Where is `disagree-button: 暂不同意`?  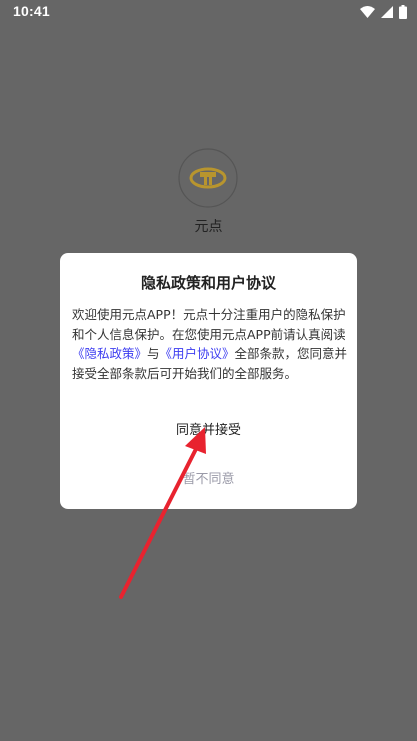
disagree-button: 暂不同意 is located at coordinates (208, 477).